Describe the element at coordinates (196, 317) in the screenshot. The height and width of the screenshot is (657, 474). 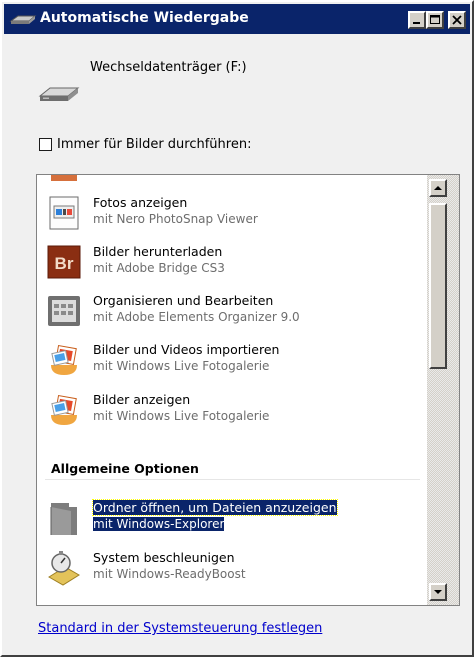
I see `option-subtitle: mit Adobe Elements Organizer 9.0` at that location.